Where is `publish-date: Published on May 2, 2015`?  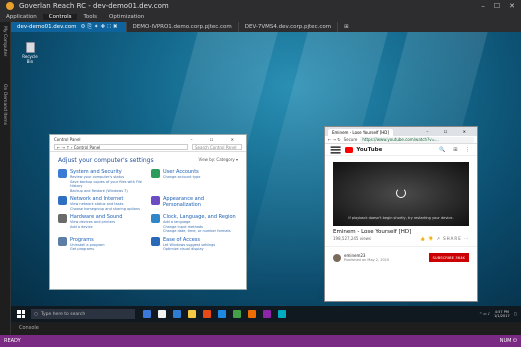
publish-date: Published on May 2, 2015 is located at coordinates (367, 260).